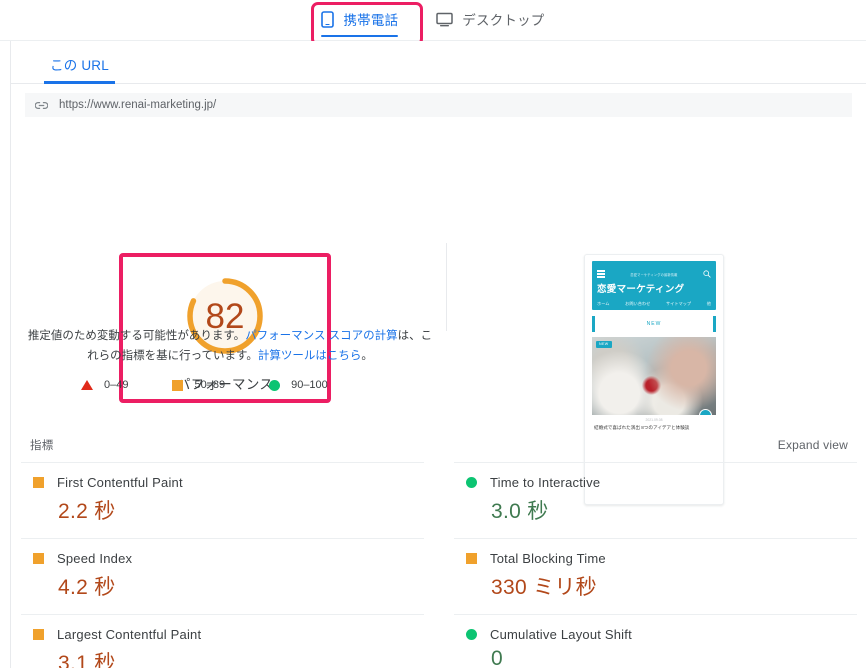  Describe the element at coordinates (655, 500) in the screenshot. I see `metric-row: Time to Interactive 3.0 秒` at that location.